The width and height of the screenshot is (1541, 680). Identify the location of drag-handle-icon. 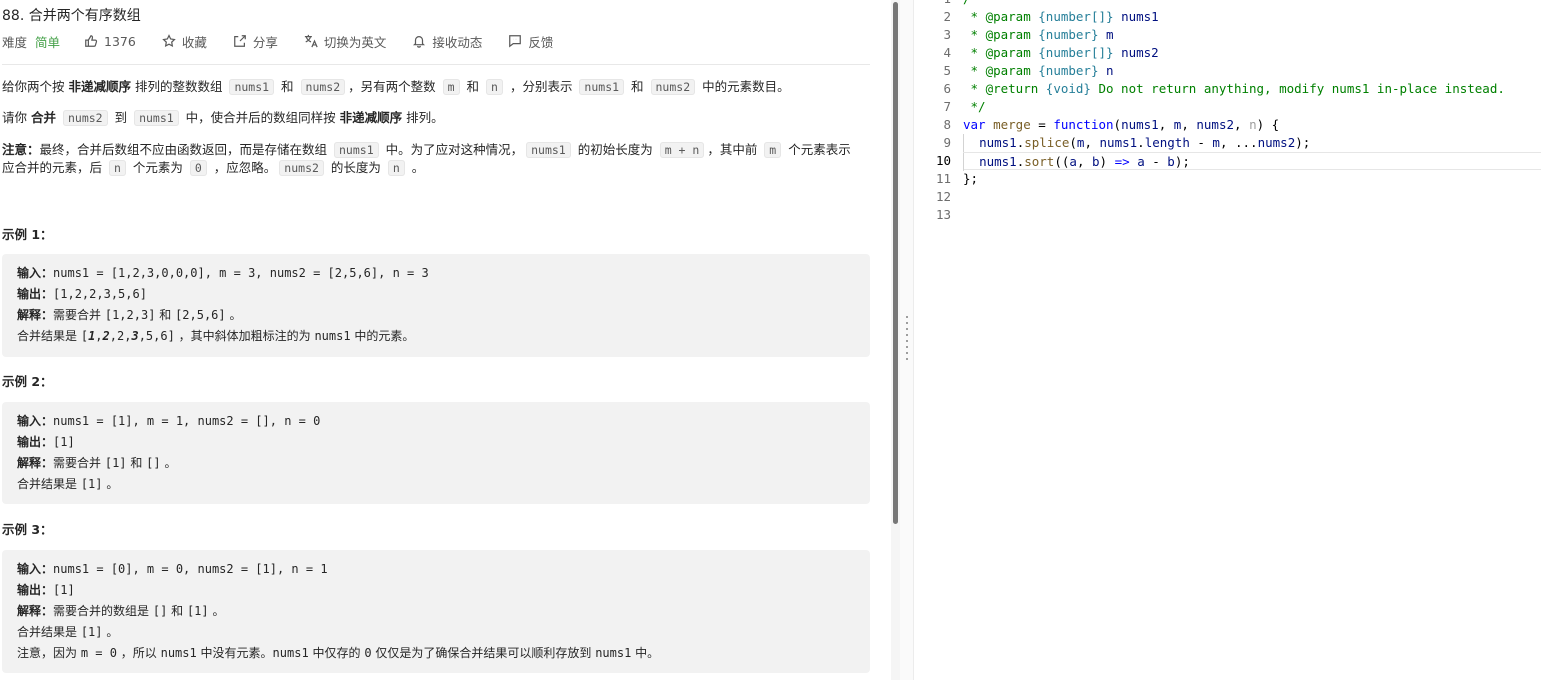
(907, 338).